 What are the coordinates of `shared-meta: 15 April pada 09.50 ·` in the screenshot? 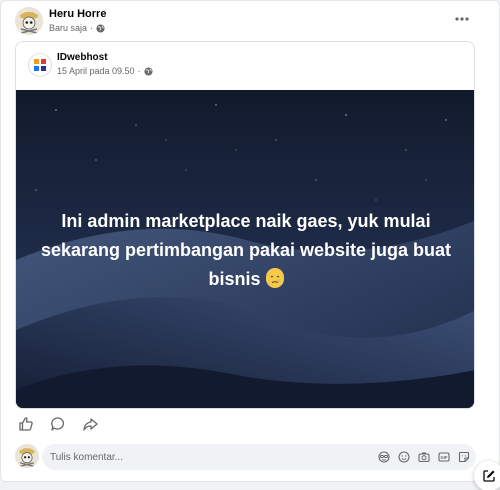 It's located at (105, 71).